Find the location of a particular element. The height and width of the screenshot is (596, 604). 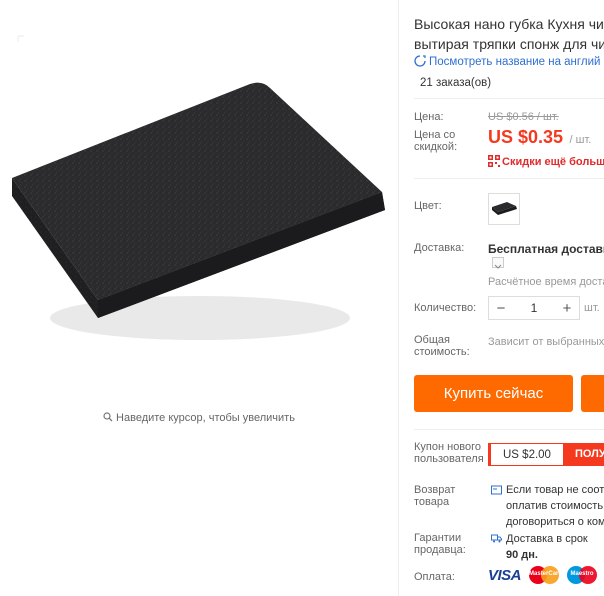

chevron-down-icon is located at coordinates (498, 266).